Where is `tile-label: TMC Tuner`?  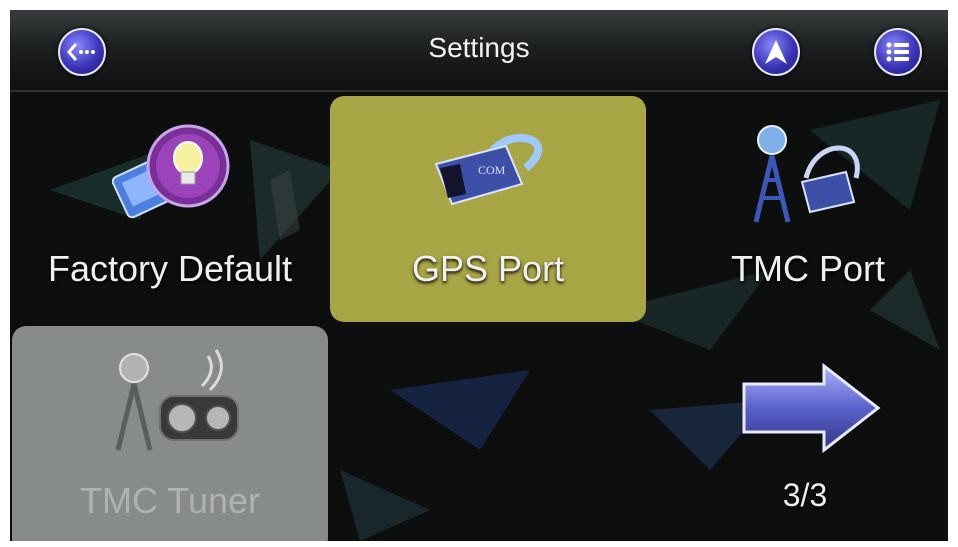
tile-label: TMC Tuner is located at coordinates (170, 500).